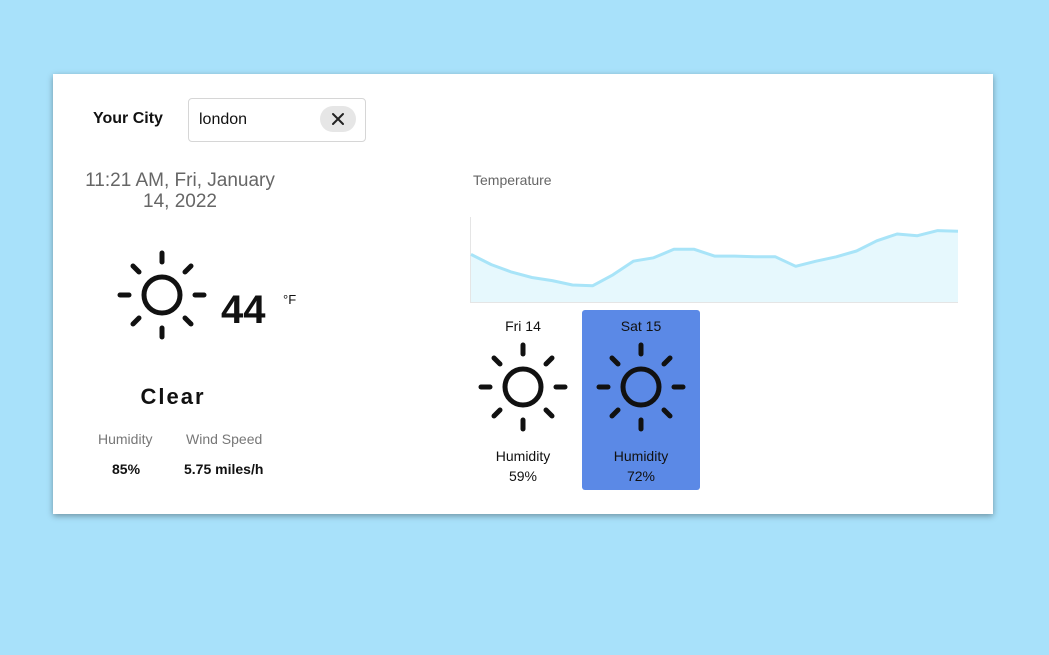  I want to click on temperature-area, so click(714, 266).